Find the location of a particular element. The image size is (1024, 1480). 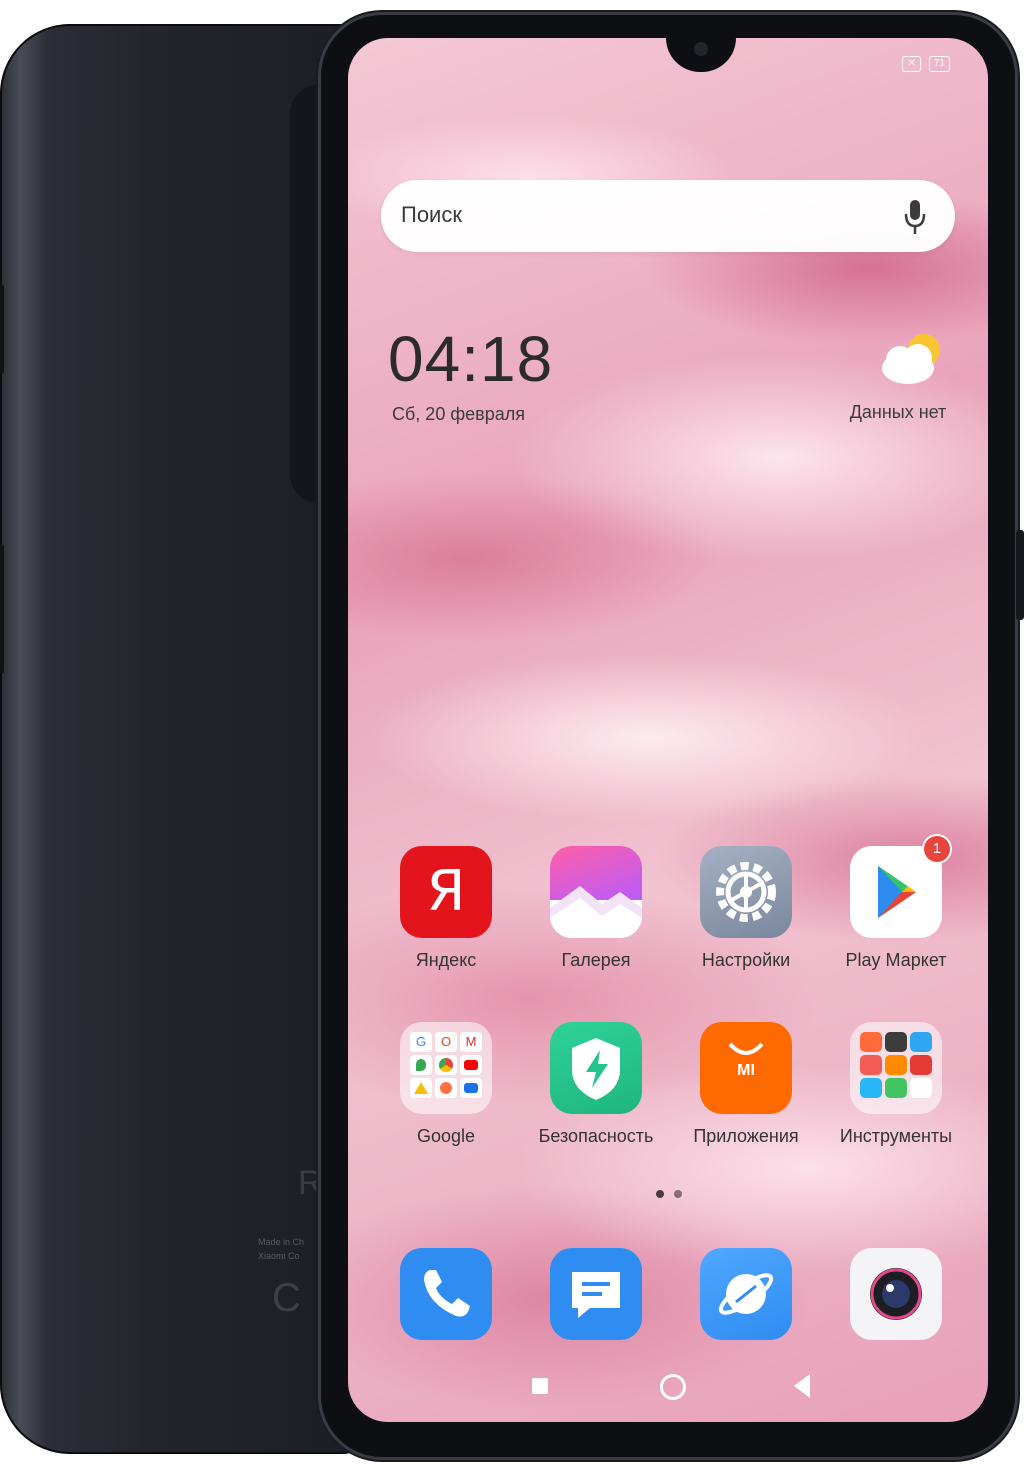

status-bar: ✕ 71 is located at coordinates (926, 64).